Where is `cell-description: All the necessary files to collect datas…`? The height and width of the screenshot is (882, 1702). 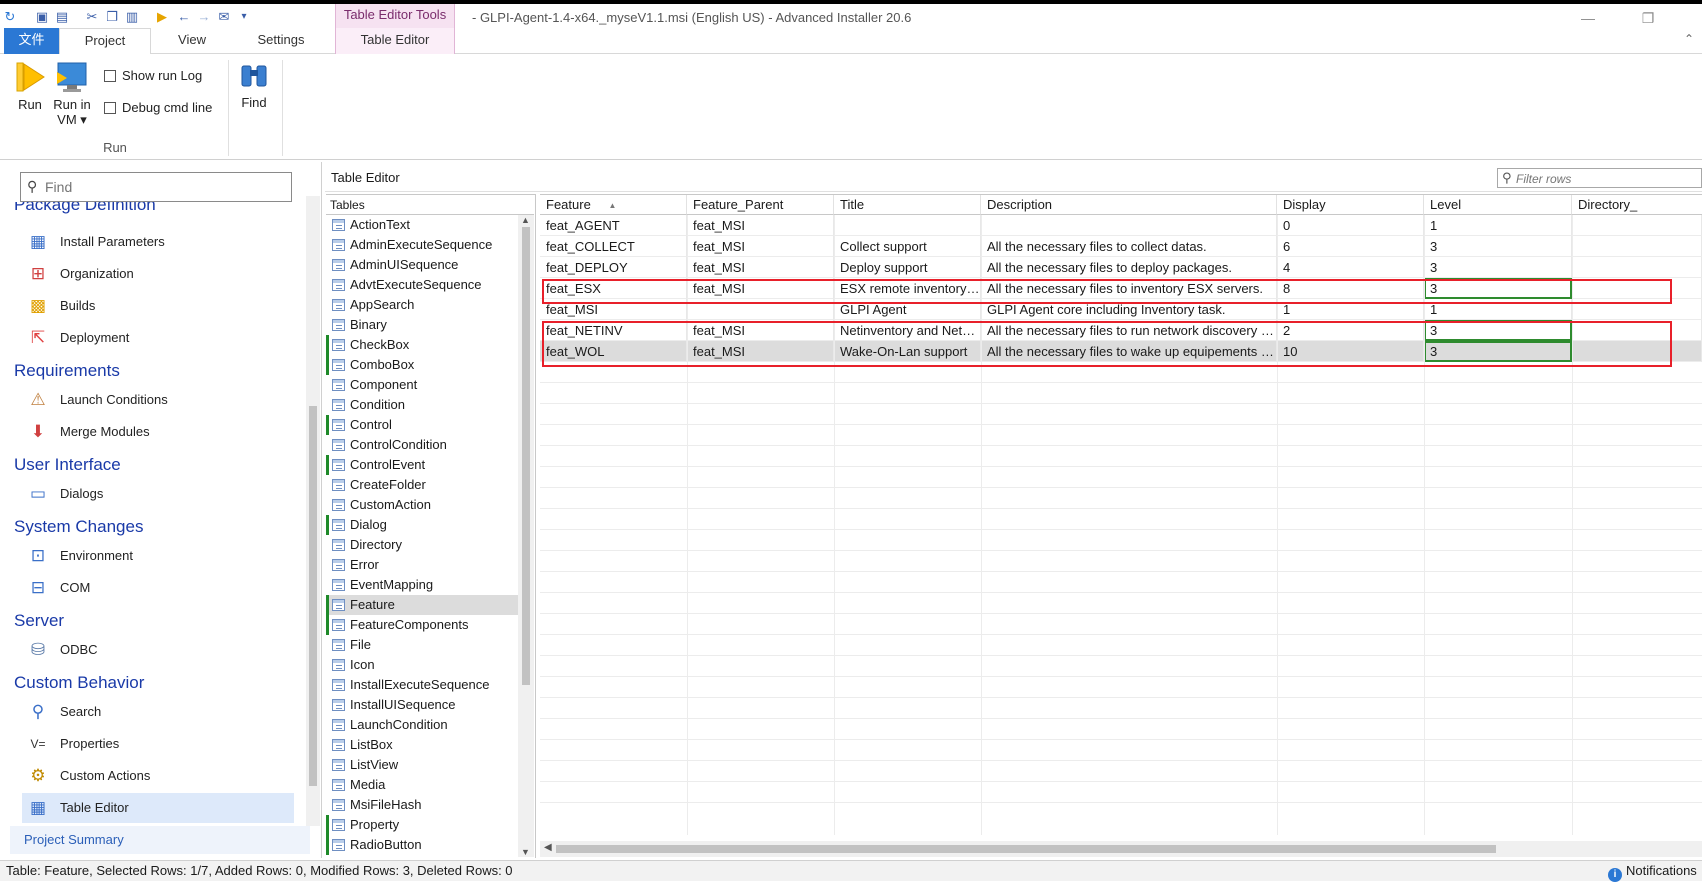
cell-description: All the necessary files to collect datas… is located at coordinates (1129, 246).